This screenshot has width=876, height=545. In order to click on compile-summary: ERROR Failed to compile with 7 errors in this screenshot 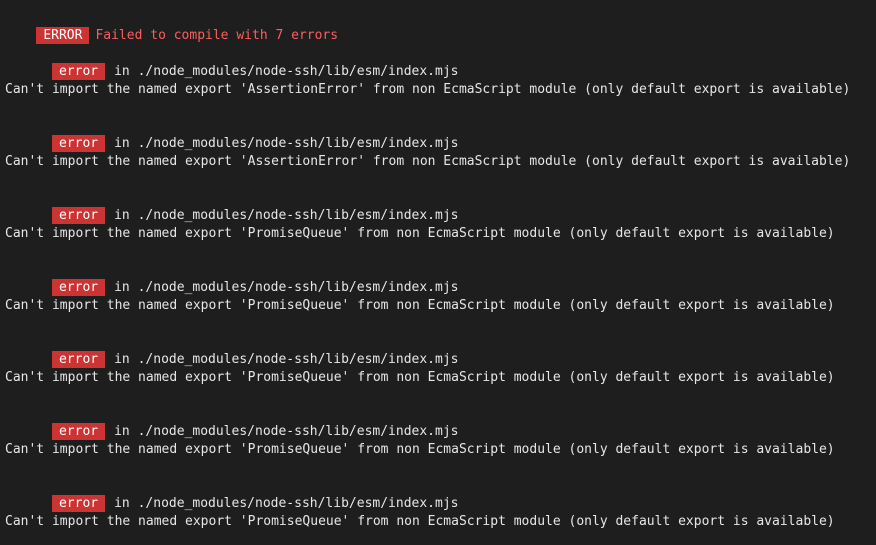, I will do `click(440, 26)`.